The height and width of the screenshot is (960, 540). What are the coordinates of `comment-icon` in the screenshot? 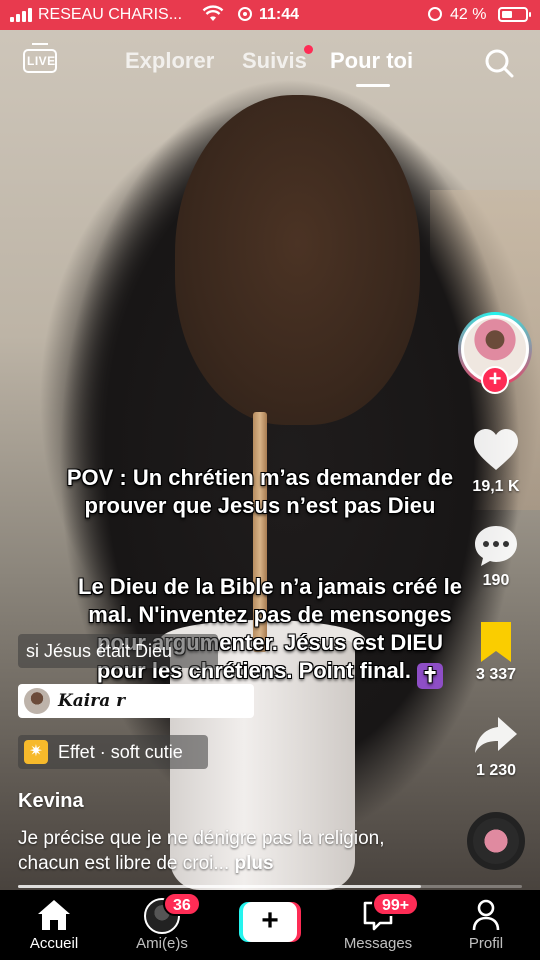 It's located at (496, 546).